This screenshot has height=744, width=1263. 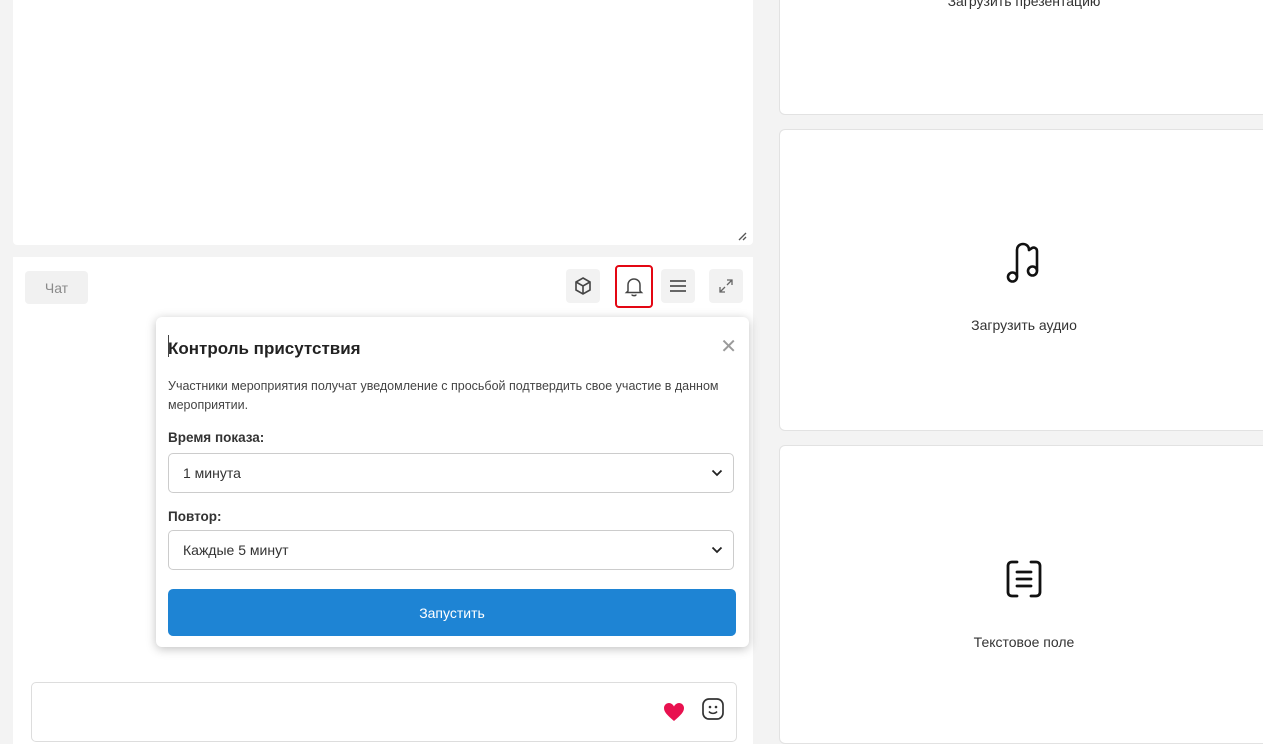 What do you see at coordinates (384, 712) in the screenshot?
I see `message-input` at bounding box center [384, 712].